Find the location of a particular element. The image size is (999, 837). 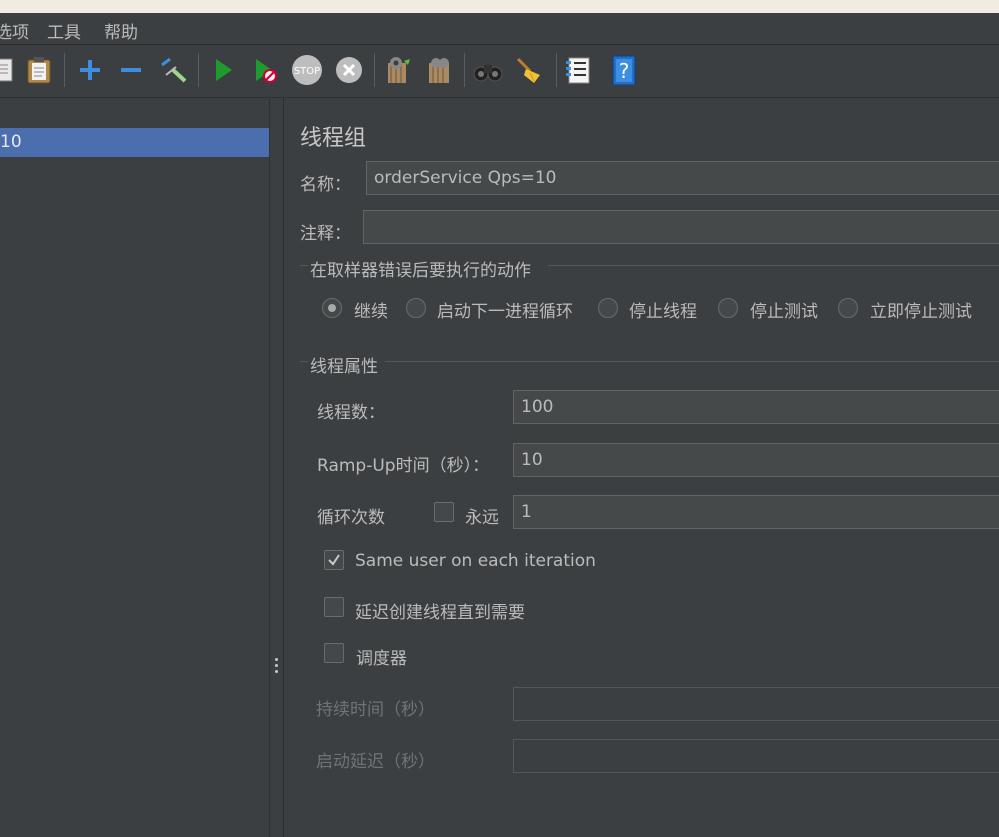

help-icon: ? is located at coordinates (625, 70).